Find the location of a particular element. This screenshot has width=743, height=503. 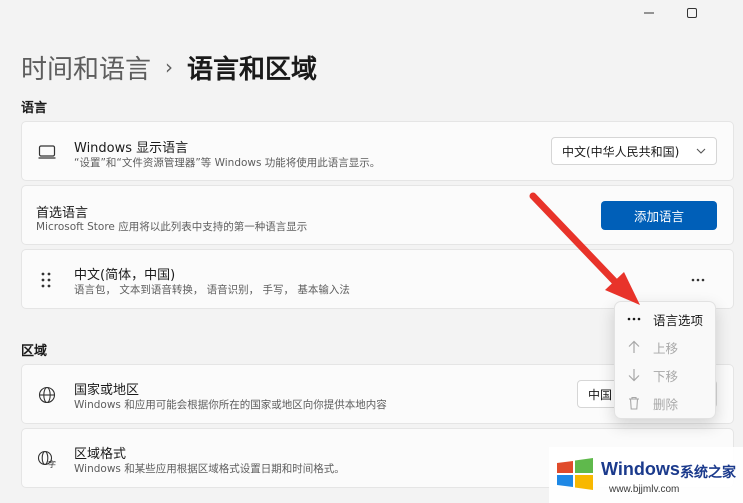

watermark: Windows 系统之家 www.bjjmlv.com is located at coordinates (646, 475).